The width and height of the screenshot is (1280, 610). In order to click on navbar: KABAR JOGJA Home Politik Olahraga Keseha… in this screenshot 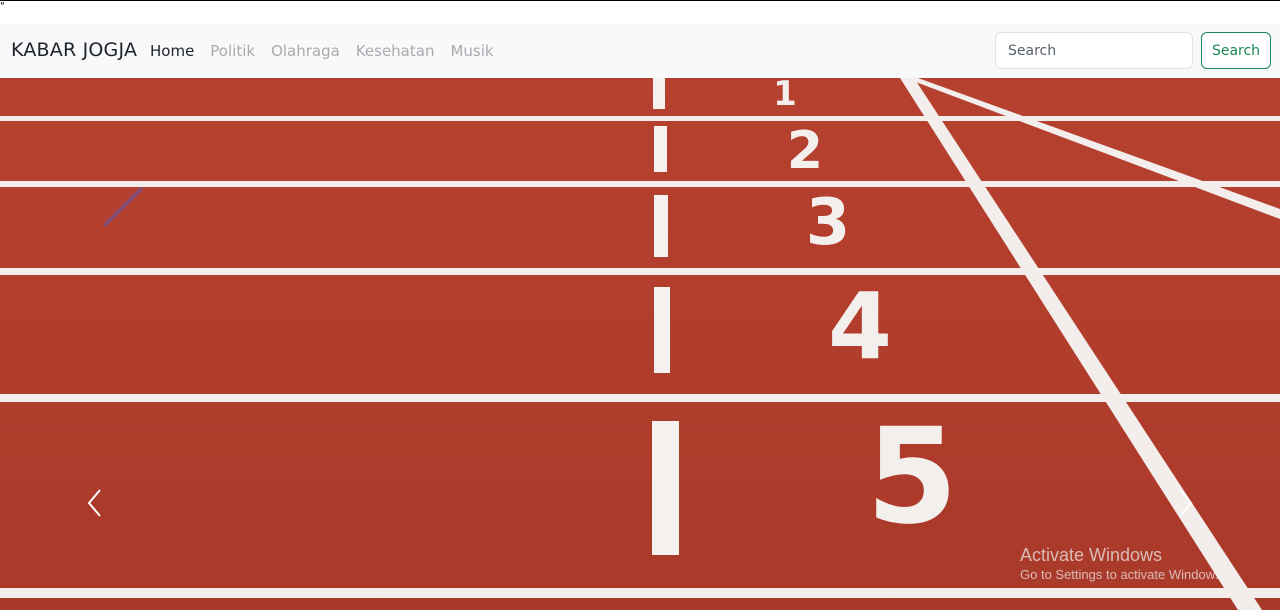, I will do `click(640, 51)`.